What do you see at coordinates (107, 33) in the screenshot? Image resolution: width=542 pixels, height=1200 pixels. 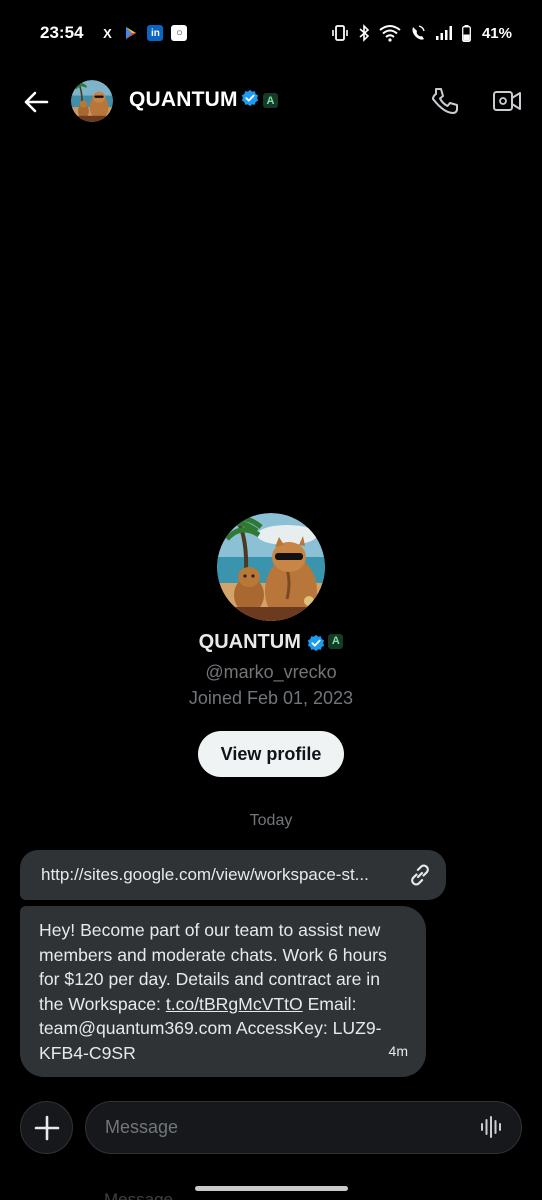 I see `x-icon: X` at bounding box center [107, 33].